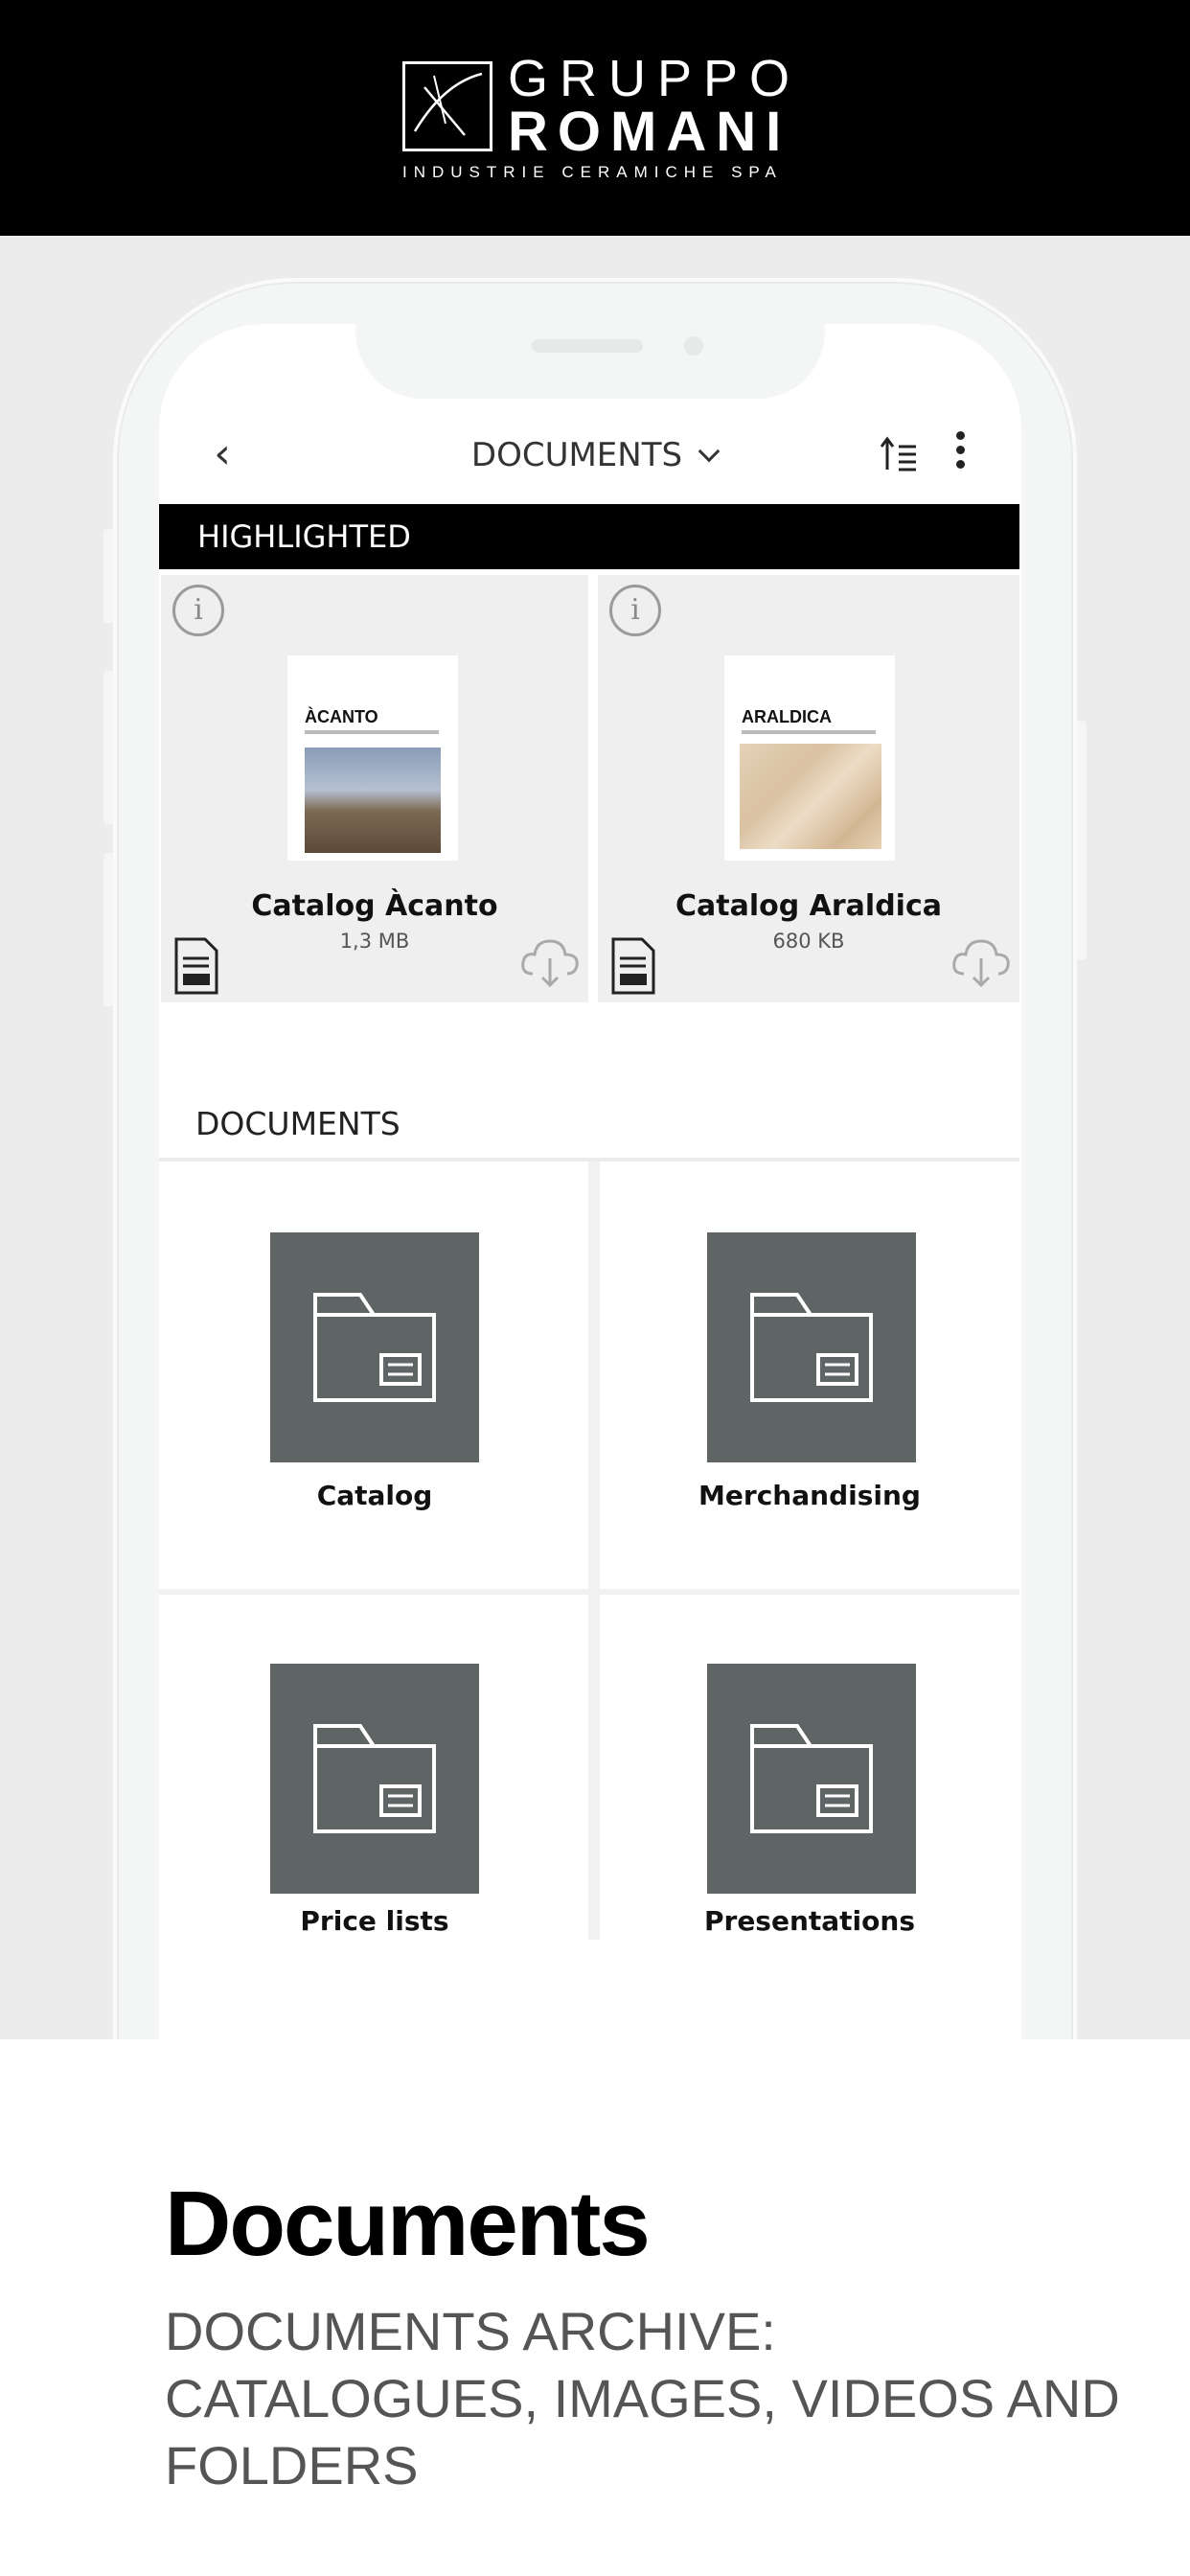 The image size is (1190, 2576). Describe the element at coordinates (960, 455) in the screenshot. I see `more-vertical-icon` at that location.